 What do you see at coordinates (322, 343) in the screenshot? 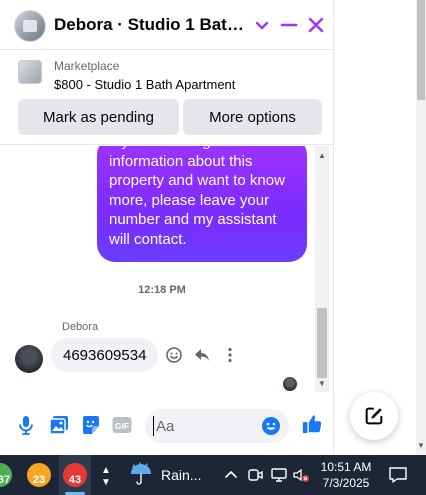
I see `message-scrollbar-thumb` at bounding box center [322, 343].